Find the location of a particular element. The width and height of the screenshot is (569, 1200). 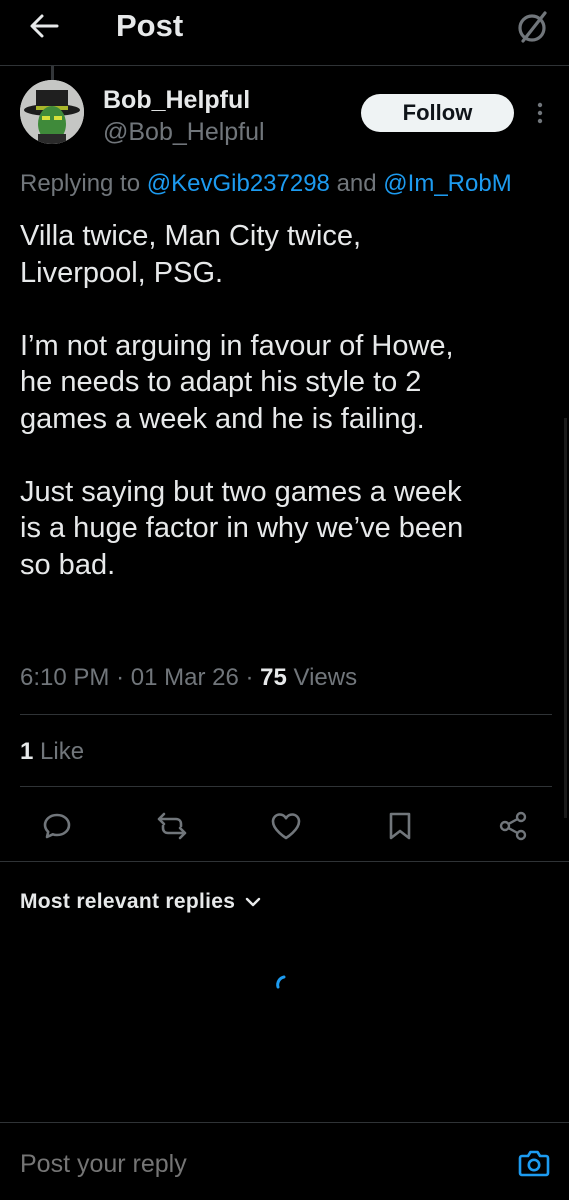

views-count: 75 is located at coordinates (273, 677).